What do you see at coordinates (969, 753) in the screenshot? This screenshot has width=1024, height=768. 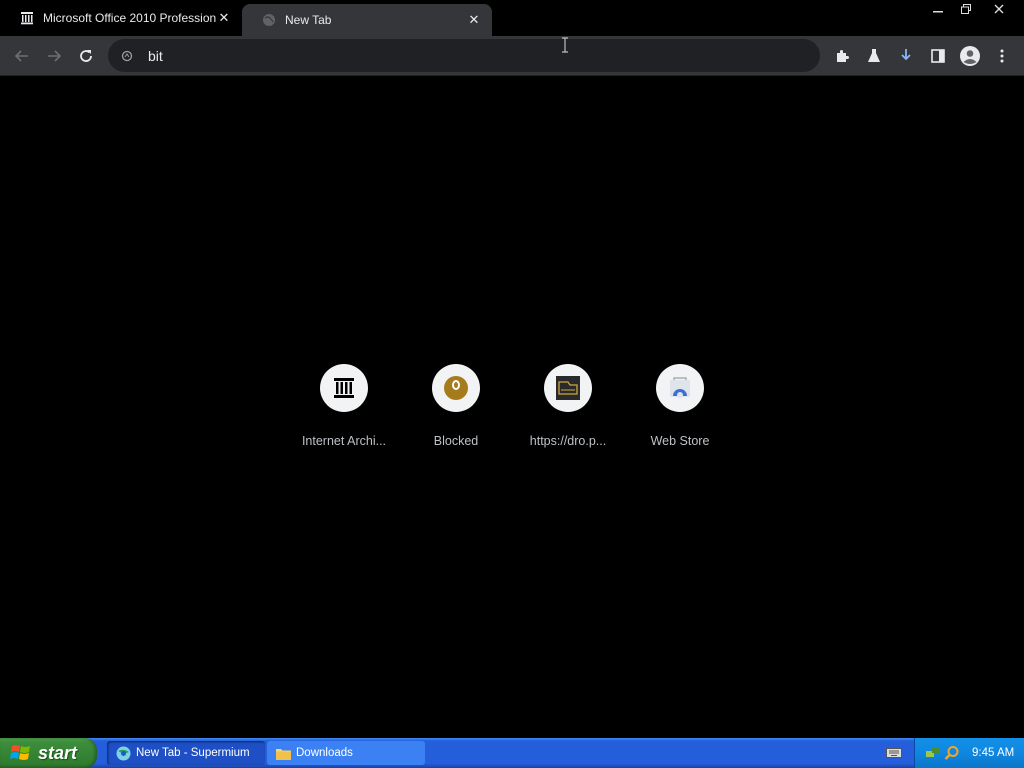 I see `system-tray: 9:45 AM` at bounding box center [969, 753].